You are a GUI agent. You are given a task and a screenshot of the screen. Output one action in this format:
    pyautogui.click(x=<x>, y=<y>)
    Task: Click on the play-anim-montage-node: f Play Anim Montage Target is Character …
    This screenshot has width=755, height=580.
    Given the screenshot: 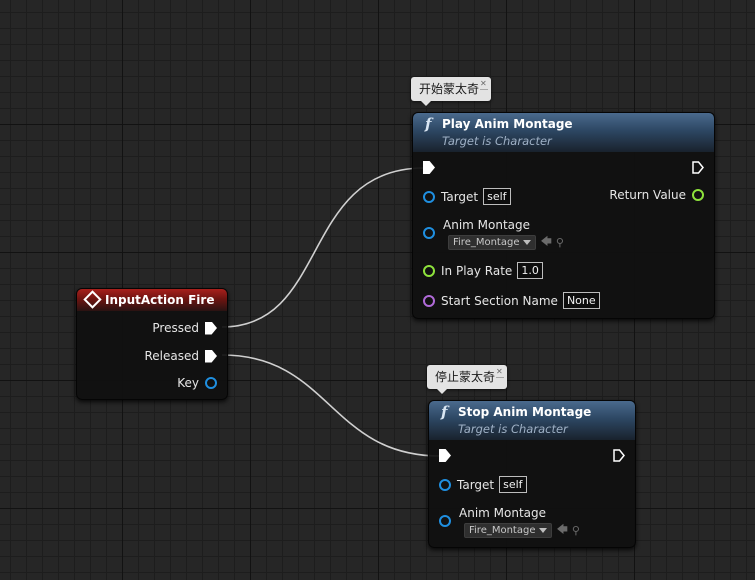 What is the action you would take?
    pyautogui.click(x=563, y=215)
    